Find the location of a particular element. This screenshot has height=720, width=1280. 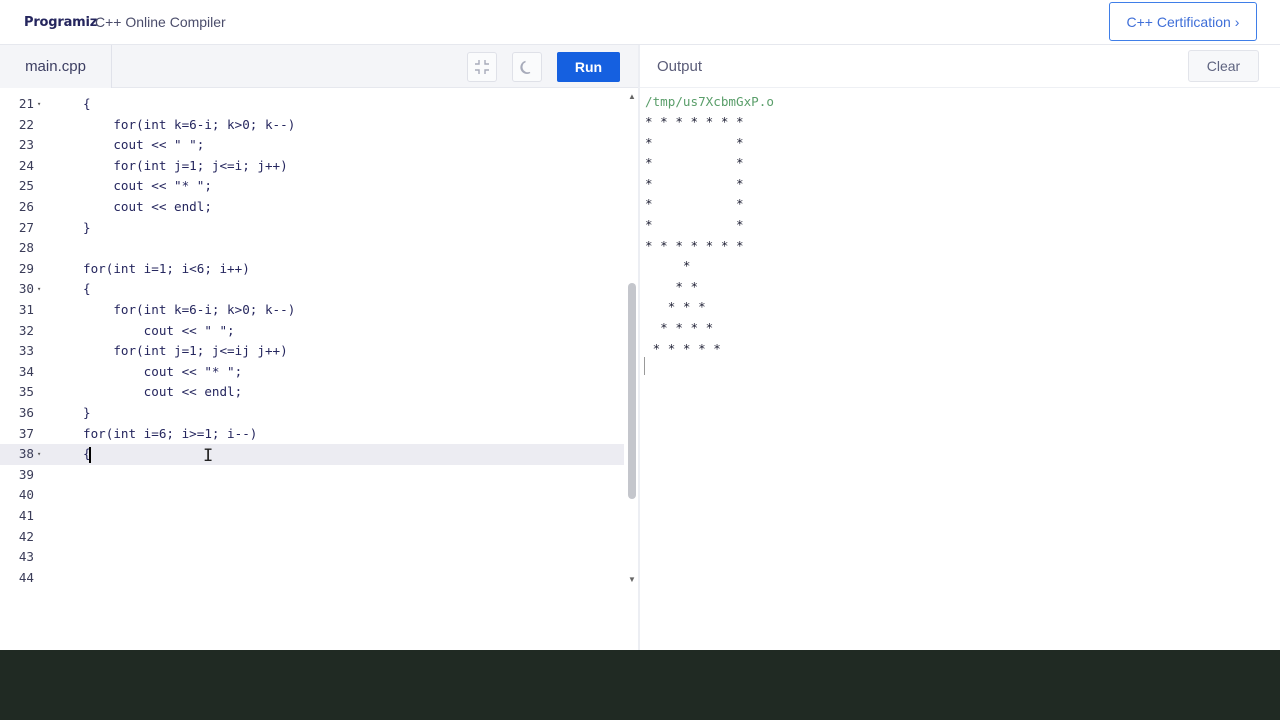

certification-label: C++ Certification is located at coordinates (1178, 21).